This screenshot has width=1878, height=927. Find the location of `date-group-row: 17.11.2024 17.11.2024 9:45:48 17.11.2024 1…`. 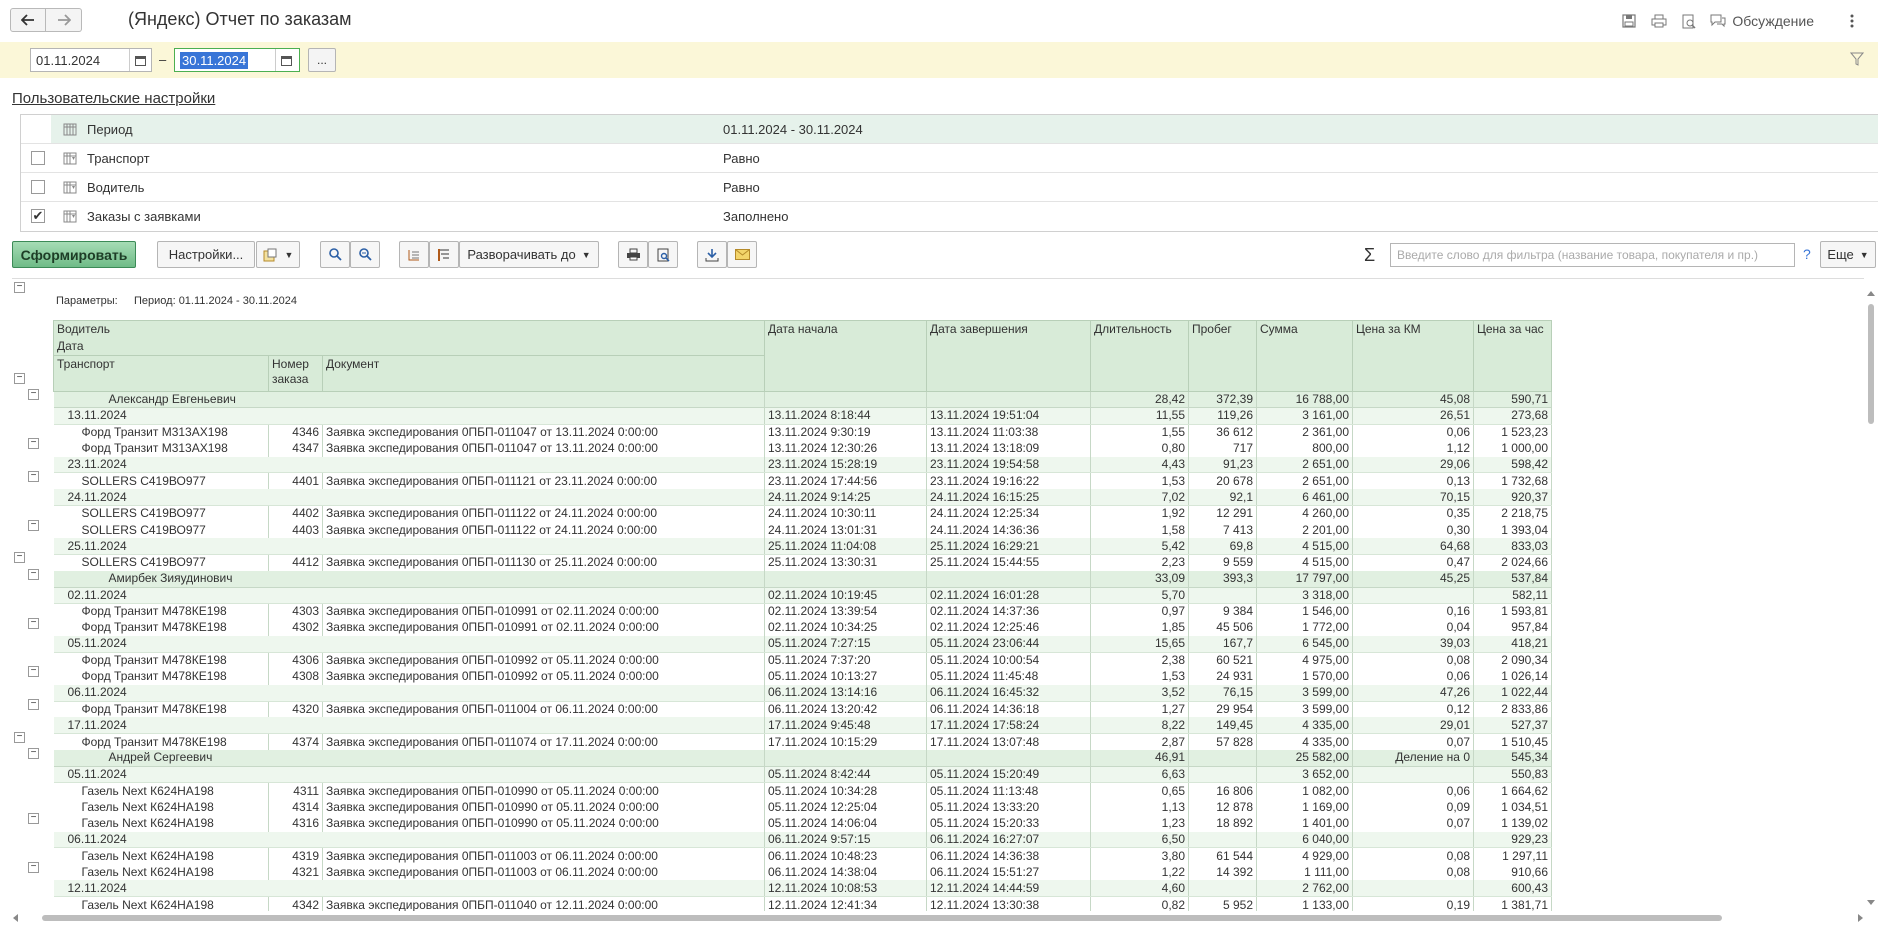

date-group-row: 17.11.2024 17.11.2024 9:45:48 17.11.2024 1… is located at coordinates (802, 726).